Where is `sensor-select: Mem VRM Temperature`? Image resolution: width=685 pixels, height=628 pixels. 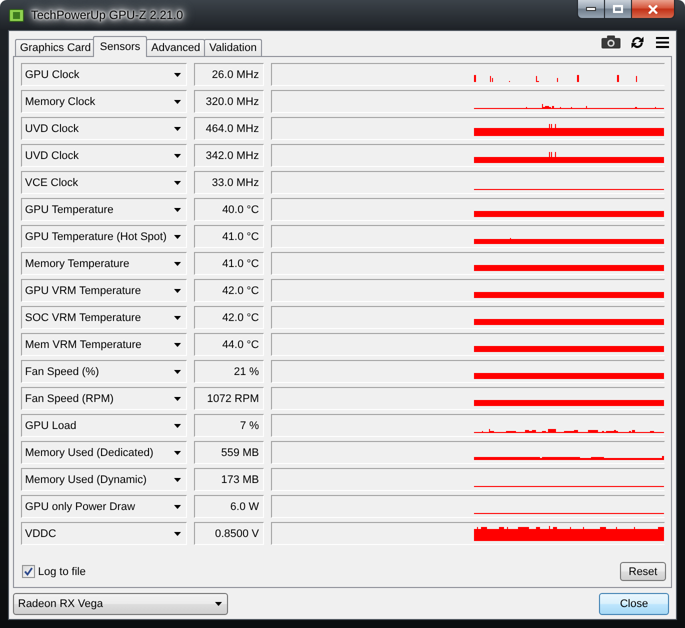 sensor-select: Mem VRM Temperature is located at coordinates (104, 344).